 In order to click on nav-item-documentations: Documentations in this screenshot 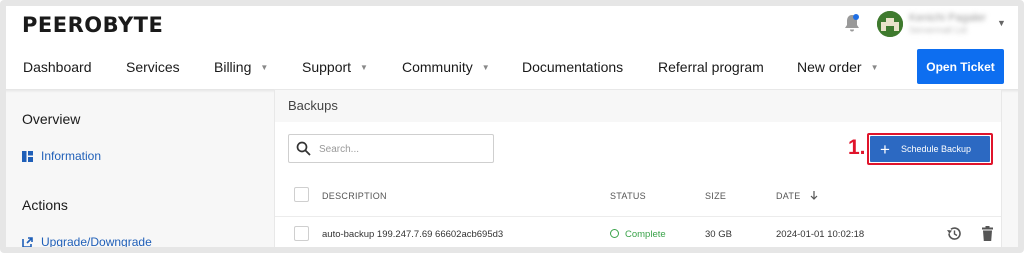, I will do `click(572, 67)`.